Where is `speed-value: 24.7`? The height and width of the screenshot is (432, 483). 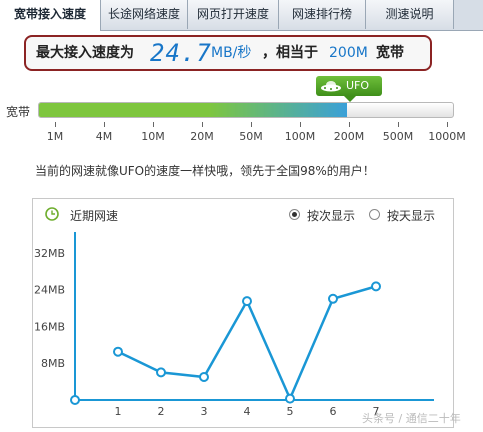
speed-value: 24.7 is located at coordinates (181, 53).